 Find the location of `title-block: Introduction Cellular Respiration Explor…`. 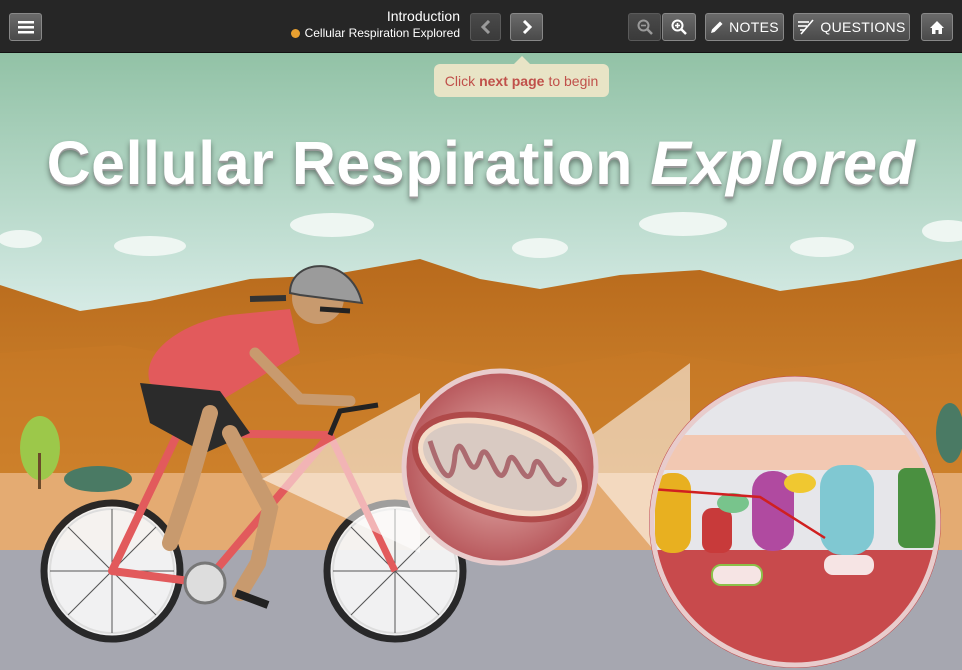

title-block: Introduction Cellular Respiration Explor… is located at coordinates (375, 25).